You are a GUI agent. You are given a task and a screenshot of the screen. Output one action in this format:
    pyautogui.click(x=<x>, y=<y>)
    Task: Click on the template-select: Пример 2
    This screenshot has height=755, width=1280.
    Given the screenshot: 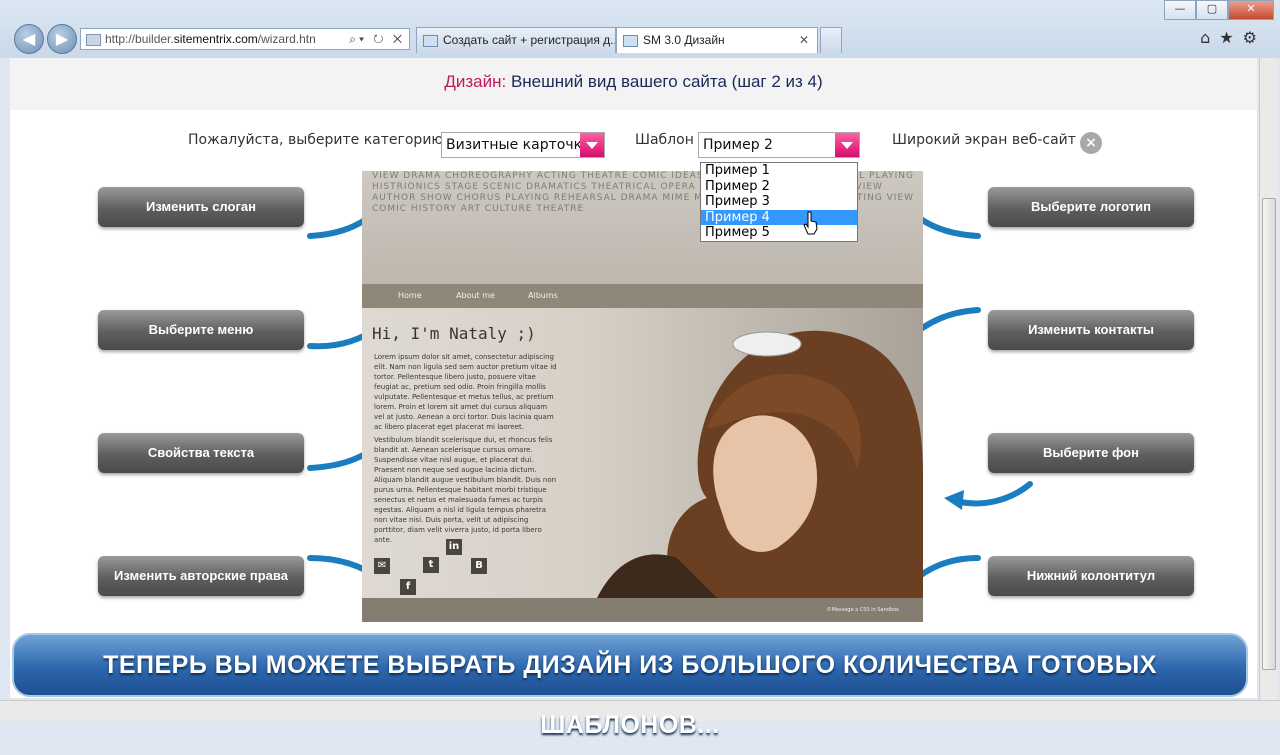 What is the action you would take?
    pyautogui.click(x=779, y=145)
    